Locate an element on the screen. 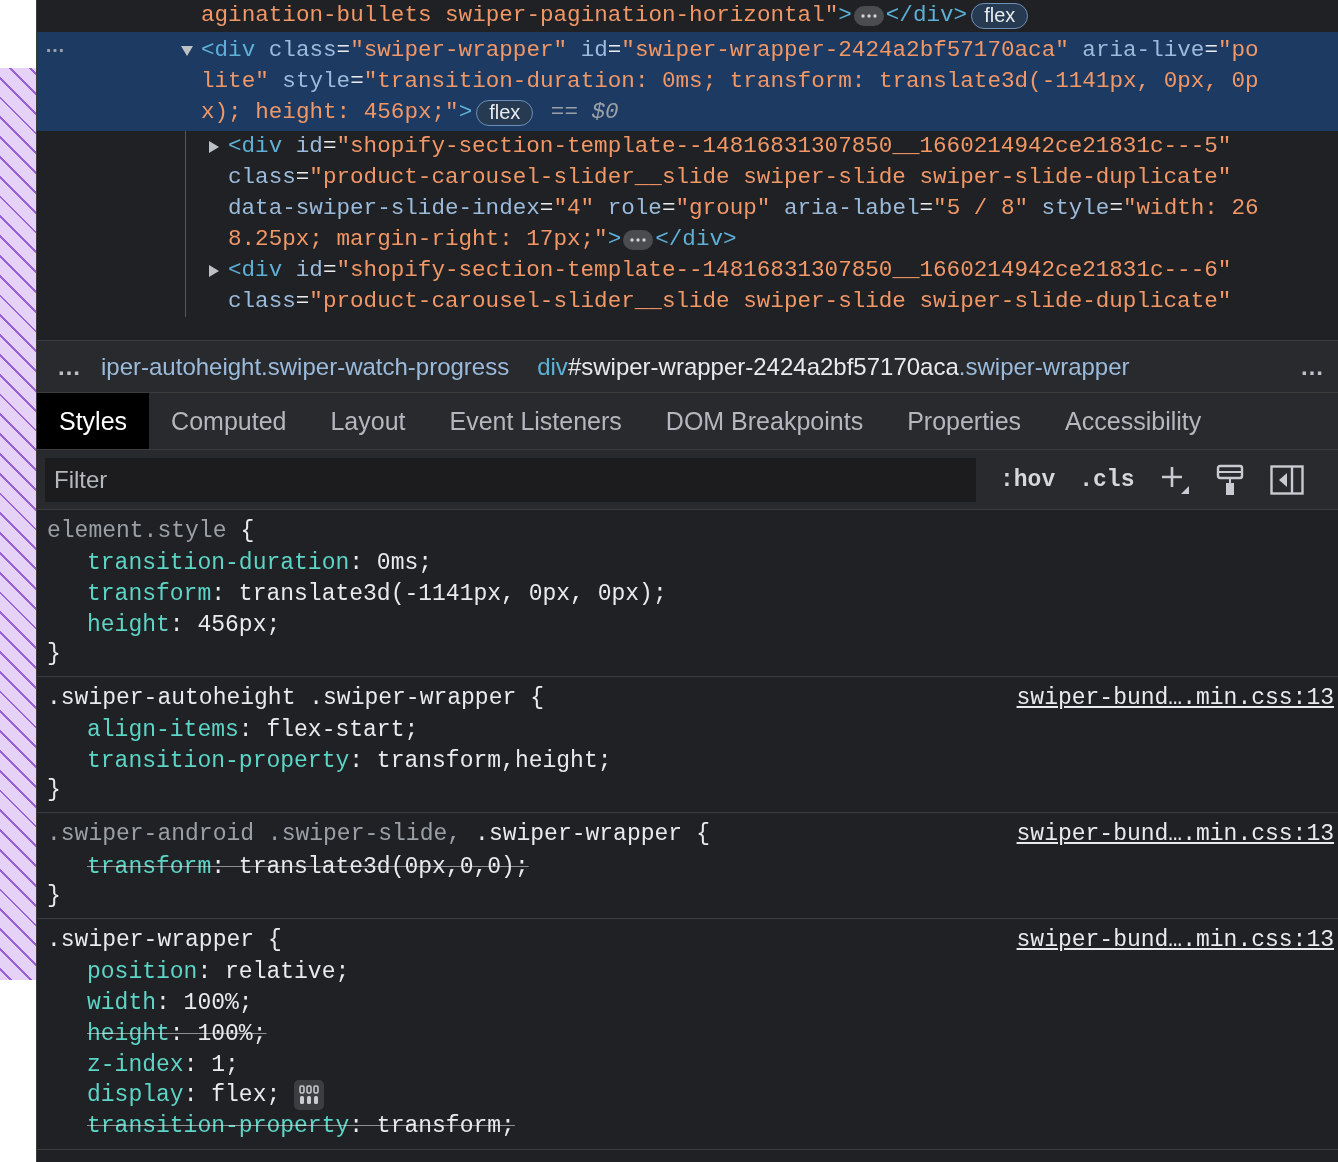 This screenshot has width=1338, height=1162. code-text: 8.25px; margin-right: 17px;"> is located at coordinates (425, 239).